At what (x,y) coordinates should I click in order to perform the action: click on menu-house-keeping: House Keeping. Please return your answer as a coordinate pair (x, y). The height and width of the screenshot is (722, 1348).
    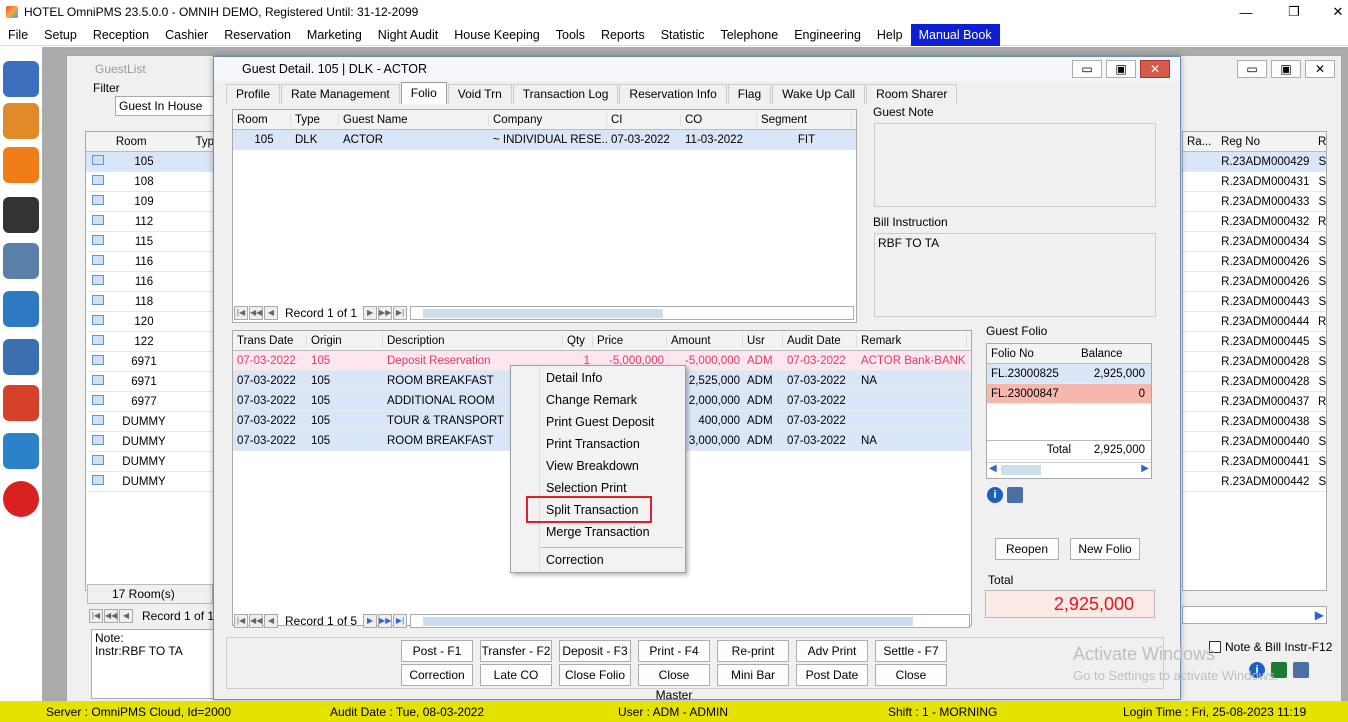
    Looking at the image, I should click on (496, 35).